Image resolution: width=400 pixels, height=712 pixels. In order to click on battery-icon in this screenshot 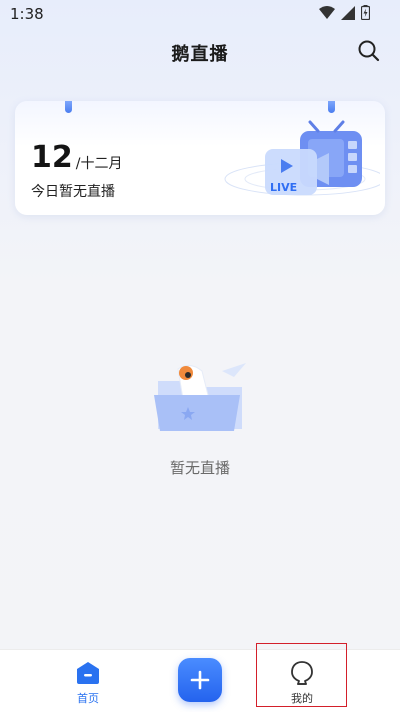, I will do `click(365, 12)`.